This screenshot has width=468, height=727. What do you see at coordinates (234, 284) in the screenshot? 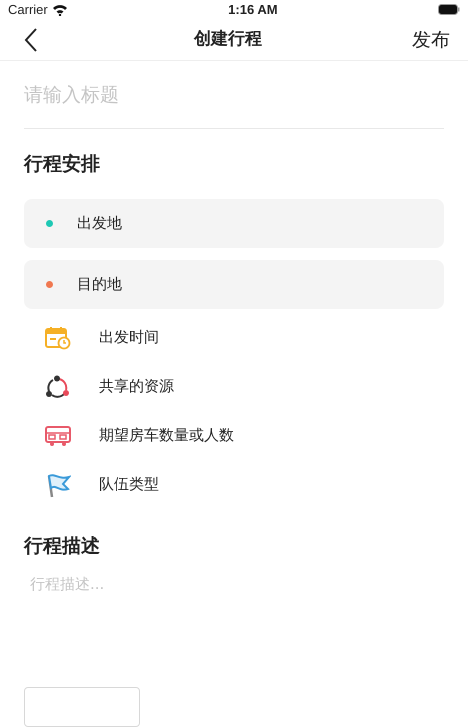
I see `location-selector: 目的地` at bounding box center [234, 284].